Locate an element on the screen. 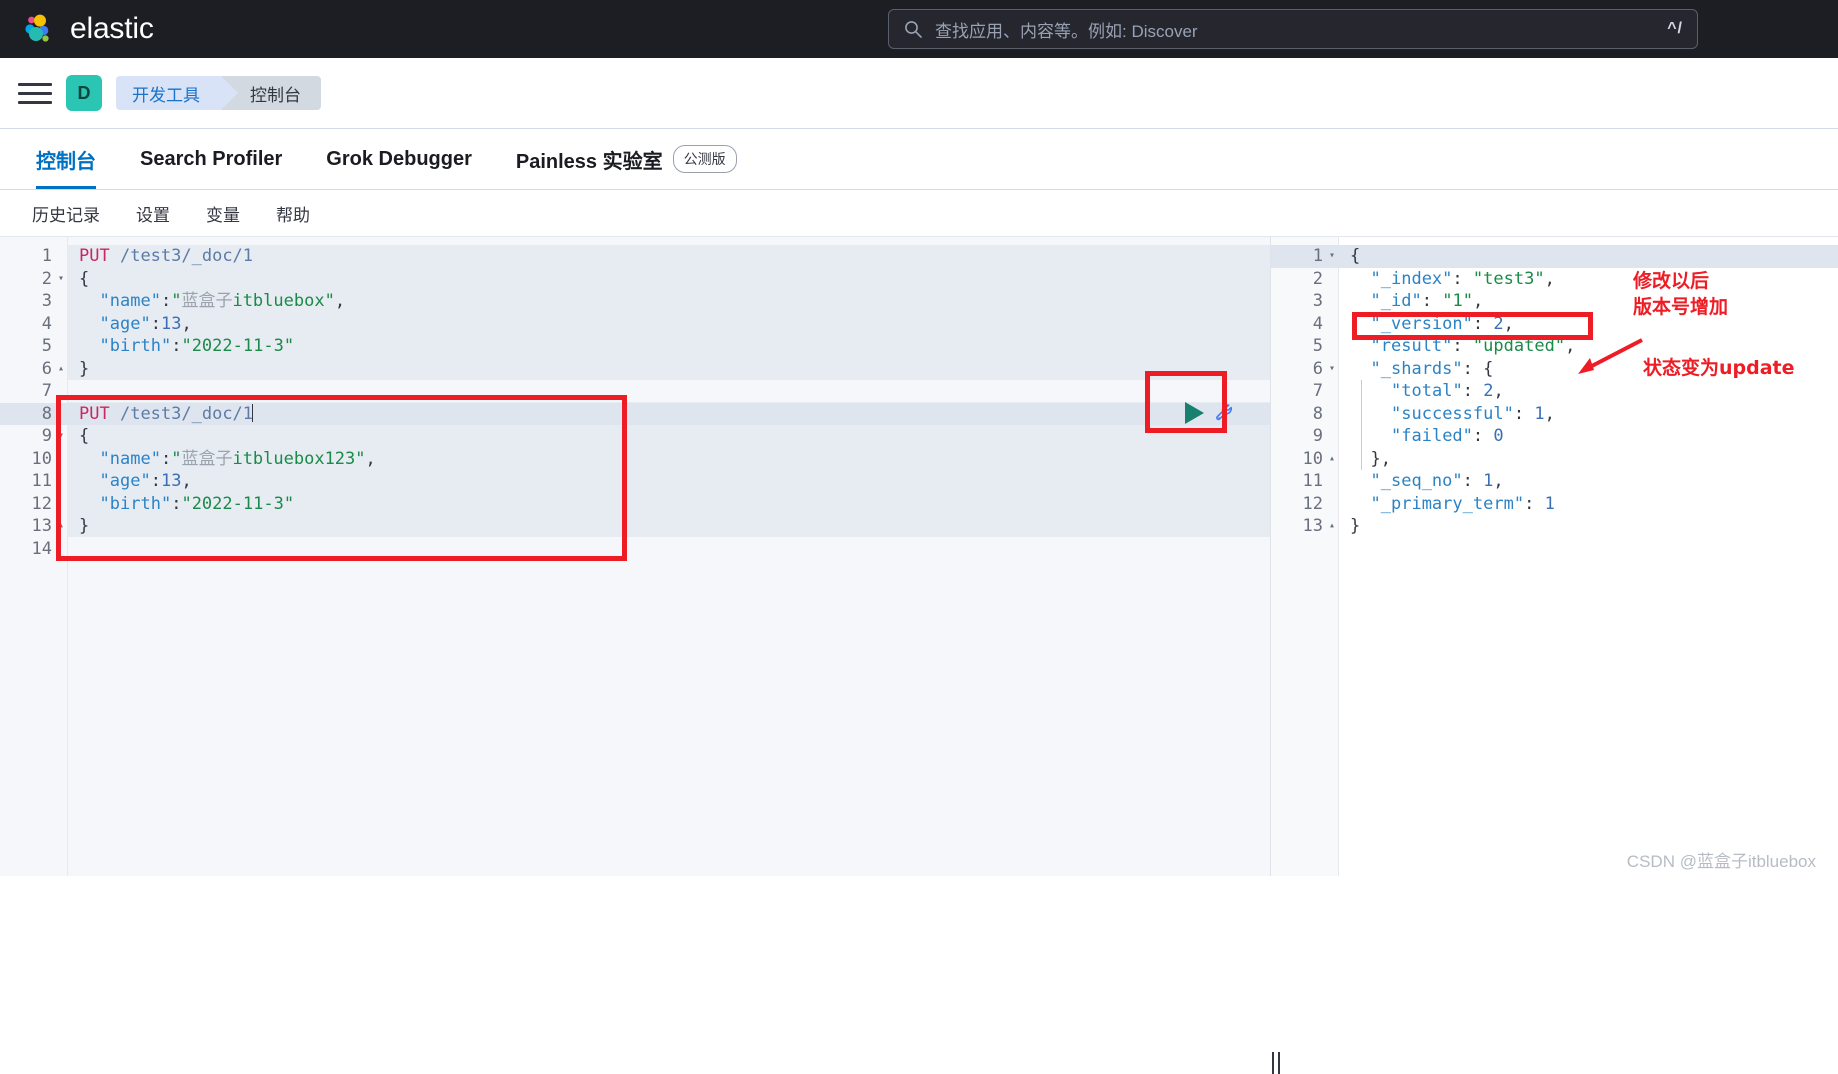 This screenshot has width=1838, height=1074. code-line: 2 "_index": "test3", is located at coordinates (1554, 279).